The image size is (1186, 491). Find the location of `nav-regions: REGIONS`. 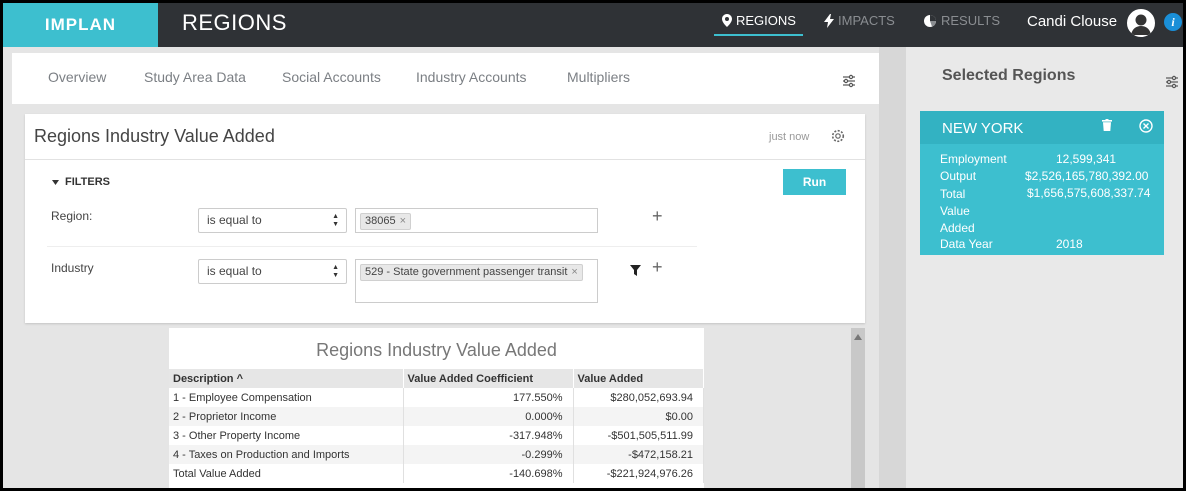

nav-regions: REGIONS is located at coordinates (759, 20).